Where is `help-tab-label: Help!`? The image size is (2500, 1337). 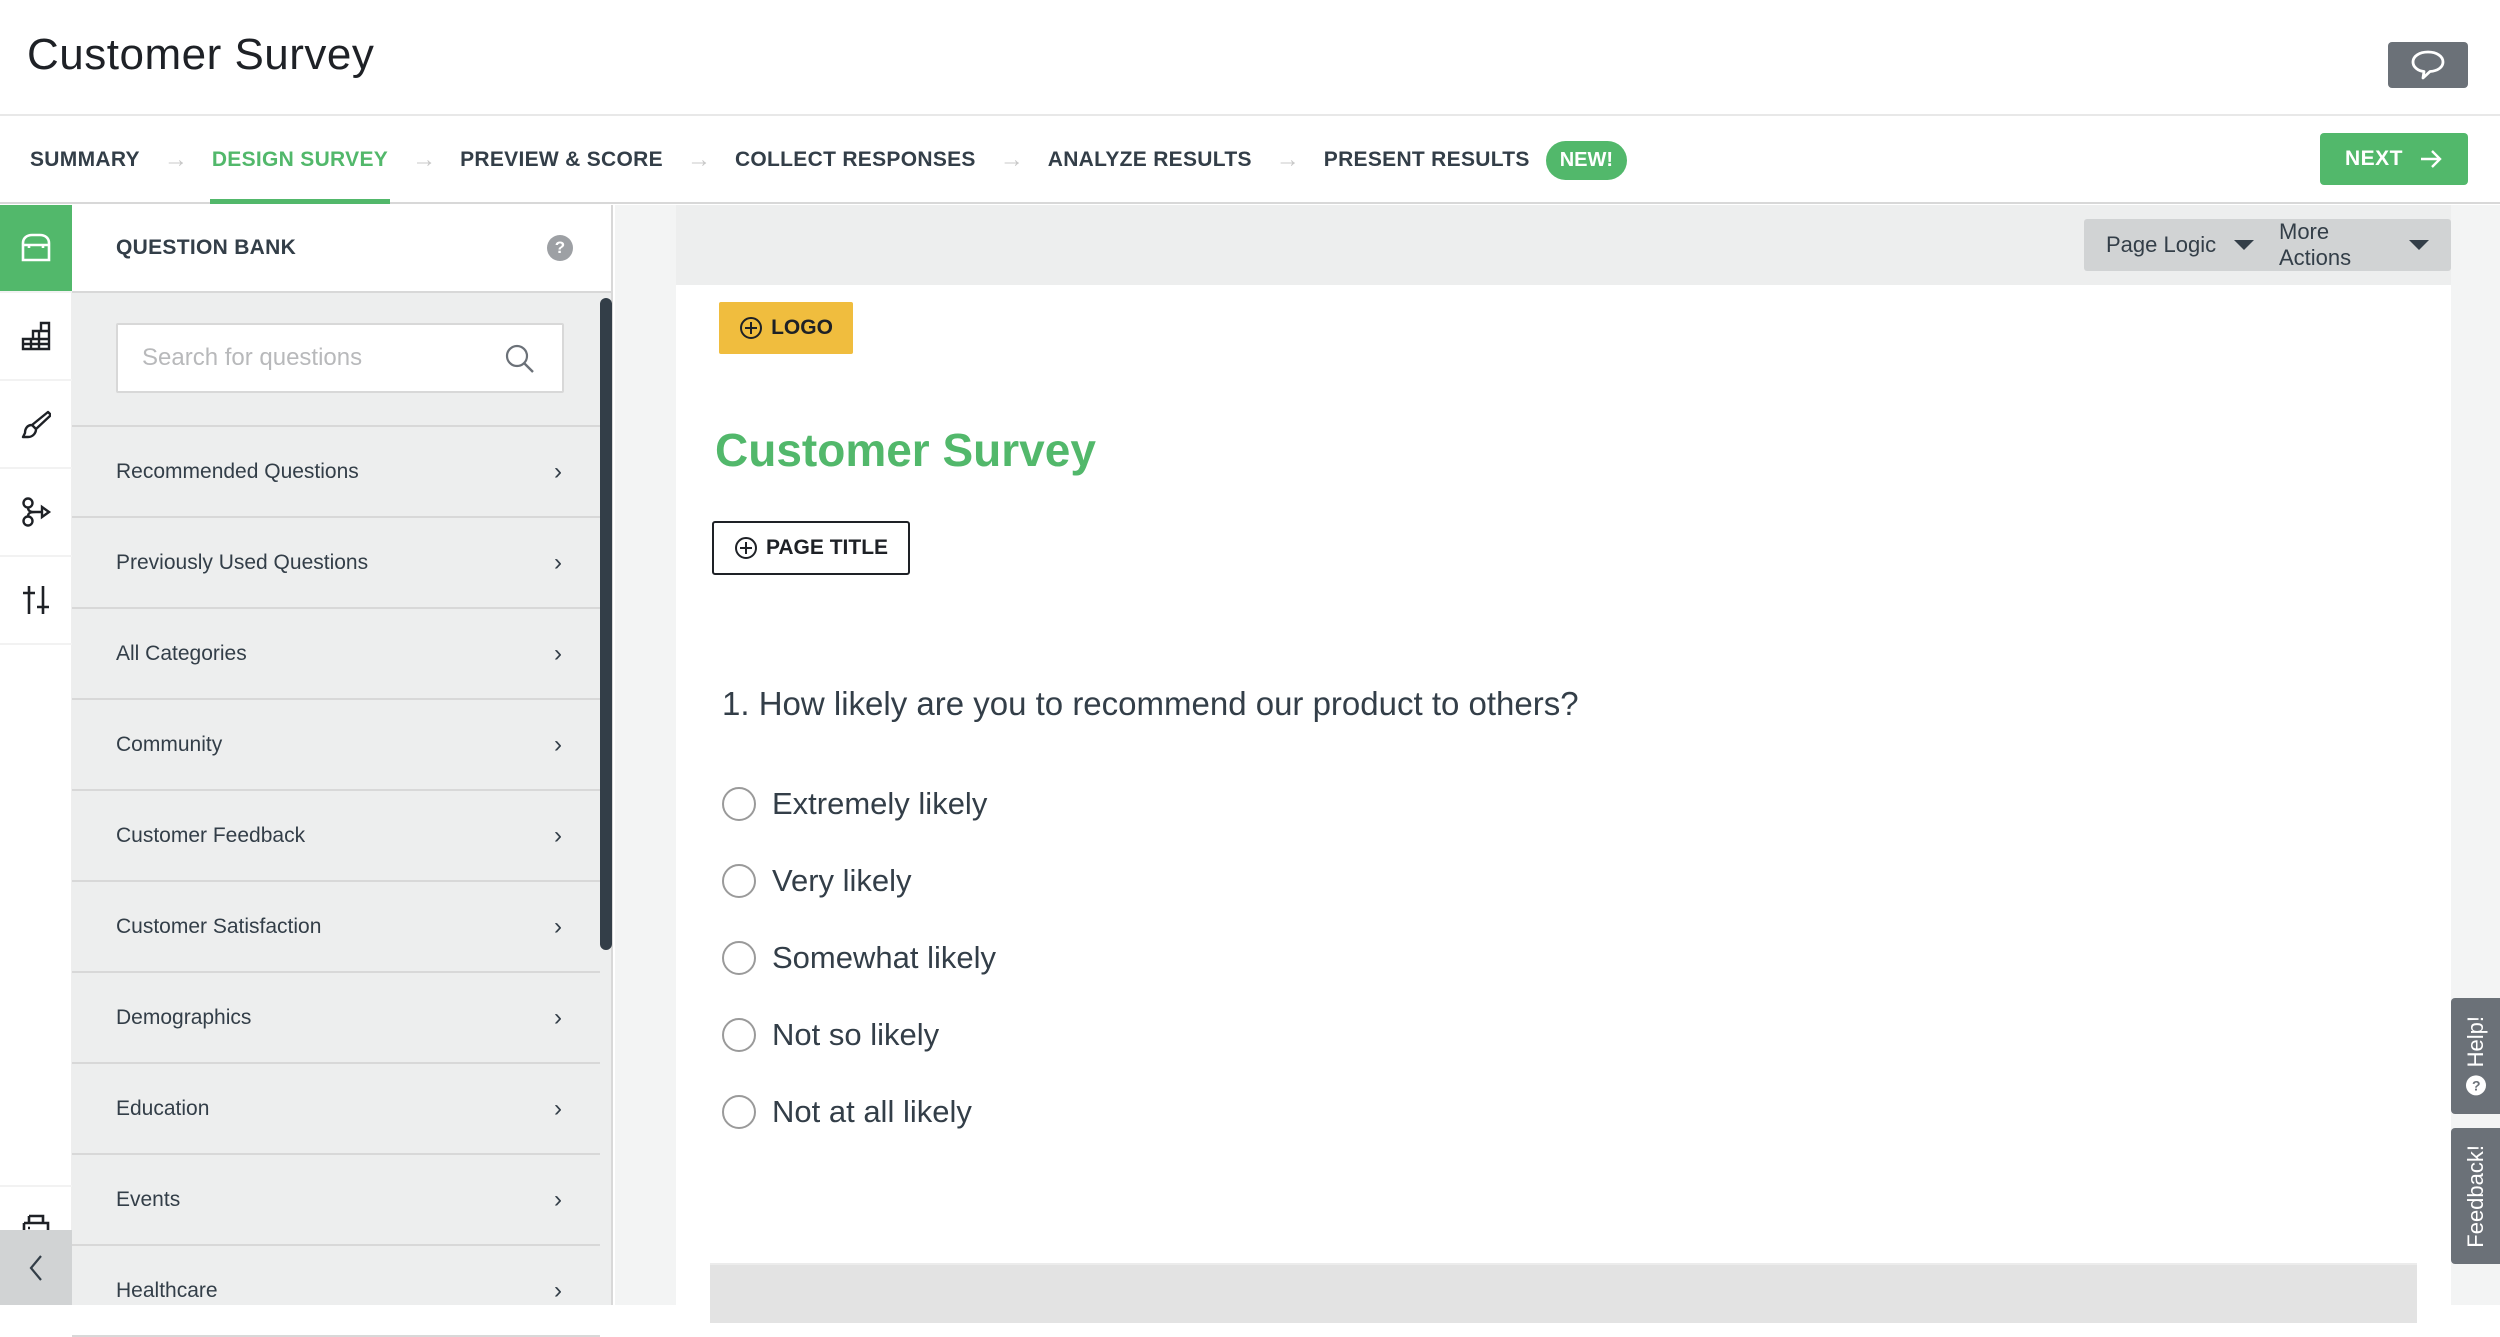 help-tab-label: Help! is located at coordinates (2475, 1042).